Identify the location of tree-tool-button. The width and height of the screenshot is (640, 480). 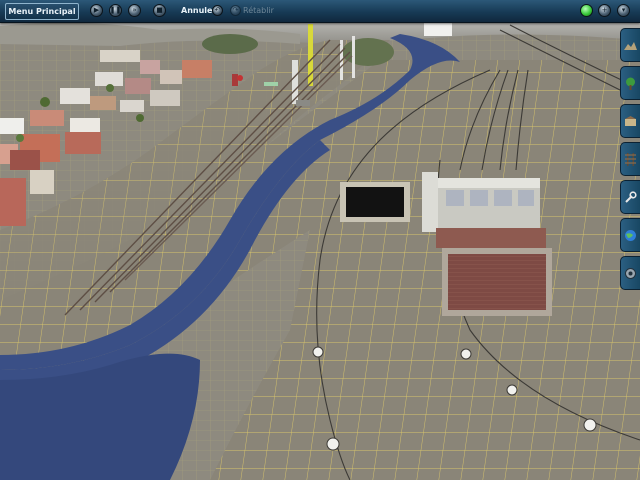
(630, 83).